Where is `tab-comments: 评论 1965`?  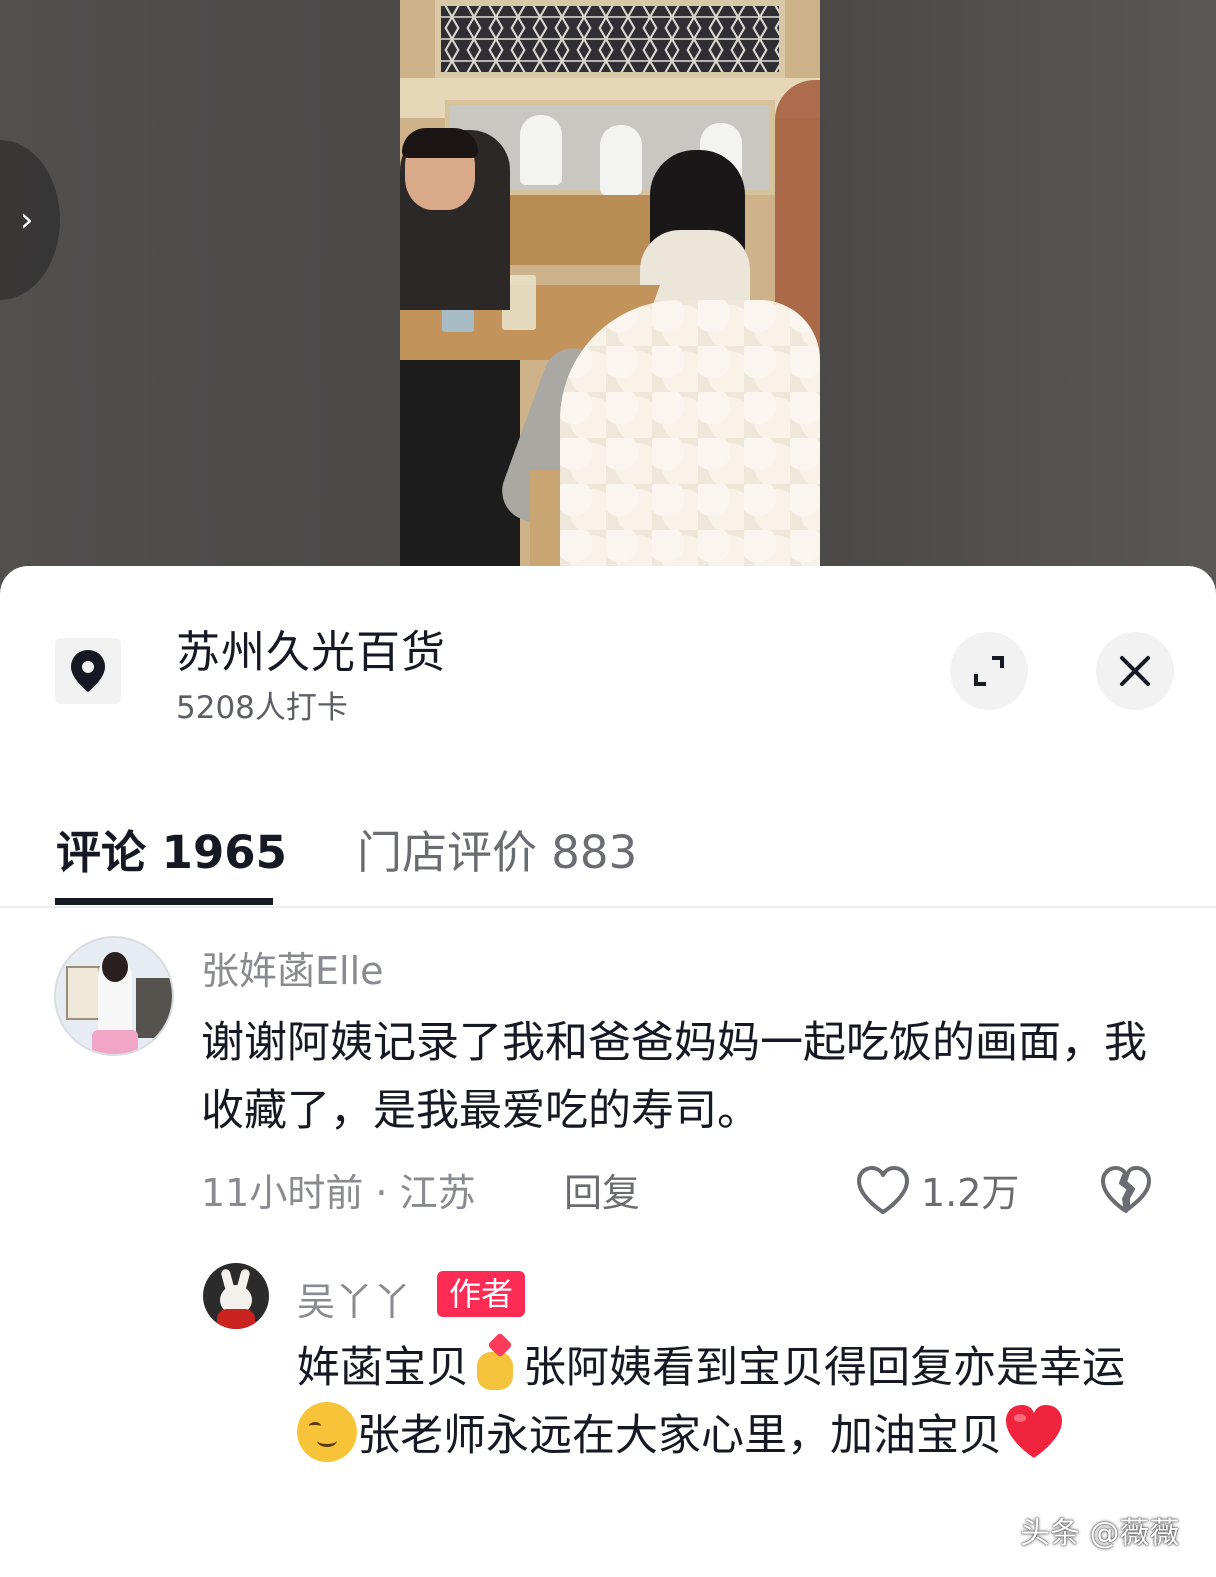 tab-comments: 评论 1965 is located at coordinates (171, 848).